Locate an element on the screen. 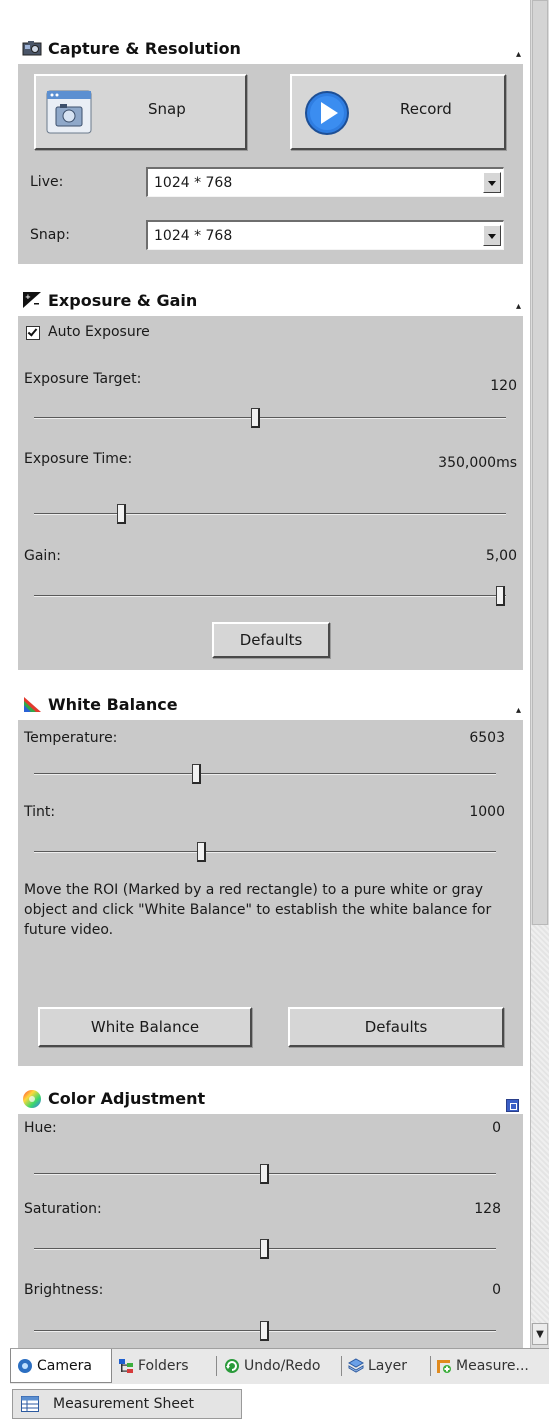 This screenshot has height=1419, width=549. tab-layer: Layer is located at coordinates (387, 1366).